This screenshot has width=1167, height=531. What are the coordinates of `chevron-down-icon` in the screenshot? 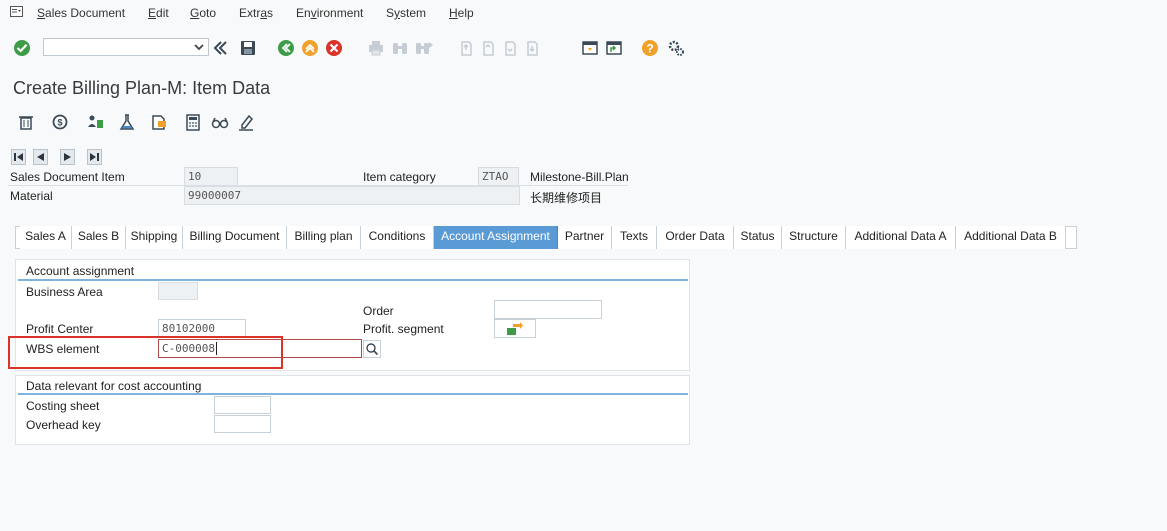 It's located at (199, 47).